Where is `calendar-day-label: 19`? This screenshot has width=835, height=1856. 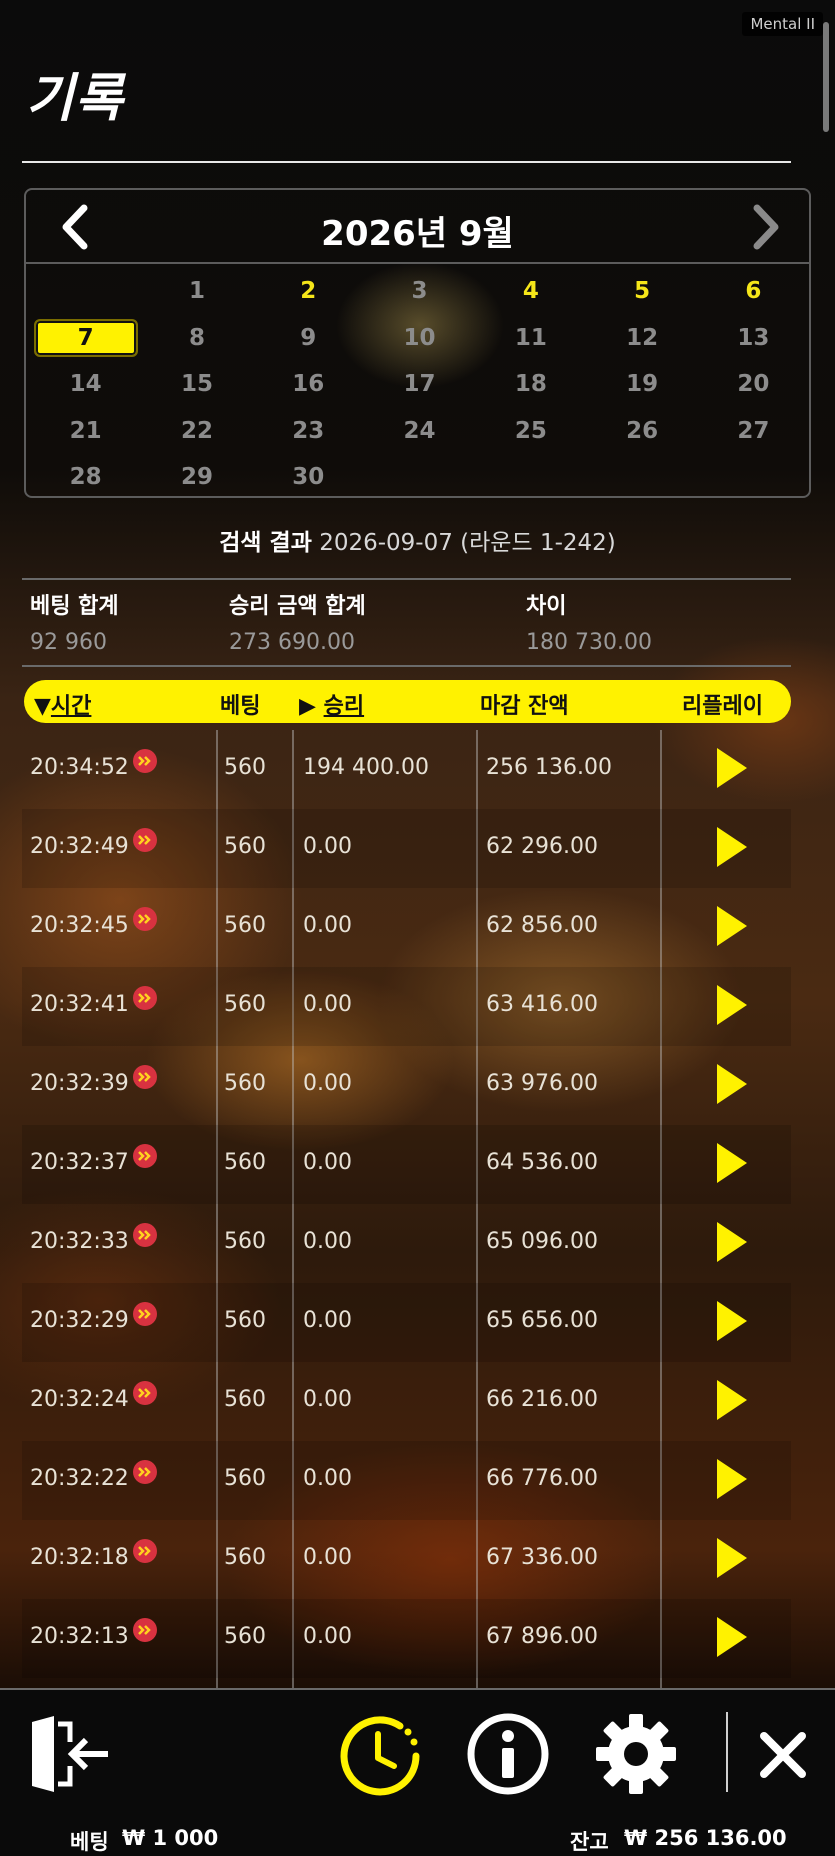
calendar-day-label: 19 is located at coordinates (642, 384).